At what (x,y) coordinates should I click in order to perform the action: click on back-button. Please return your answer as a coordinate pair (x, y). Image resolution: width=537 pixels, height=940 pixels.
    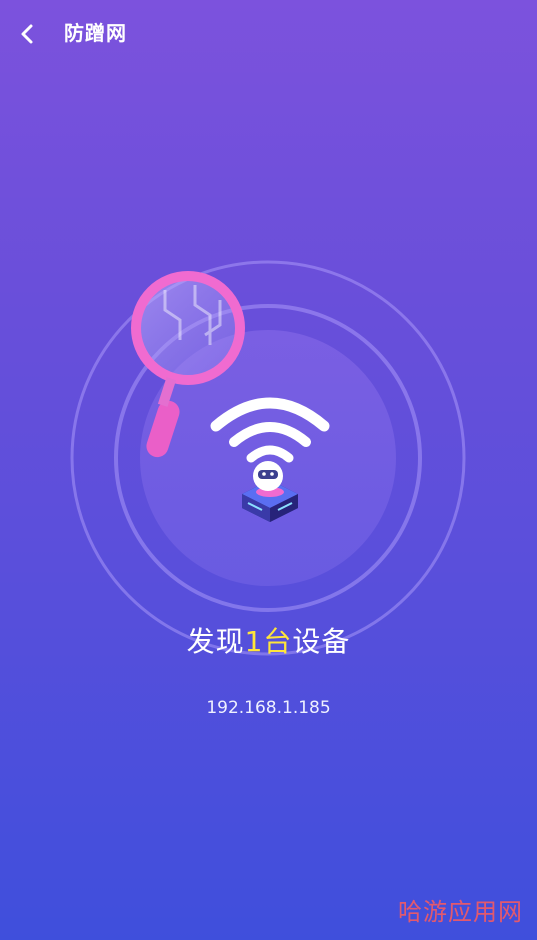
    Looking at the image, I should click on (28, 34).